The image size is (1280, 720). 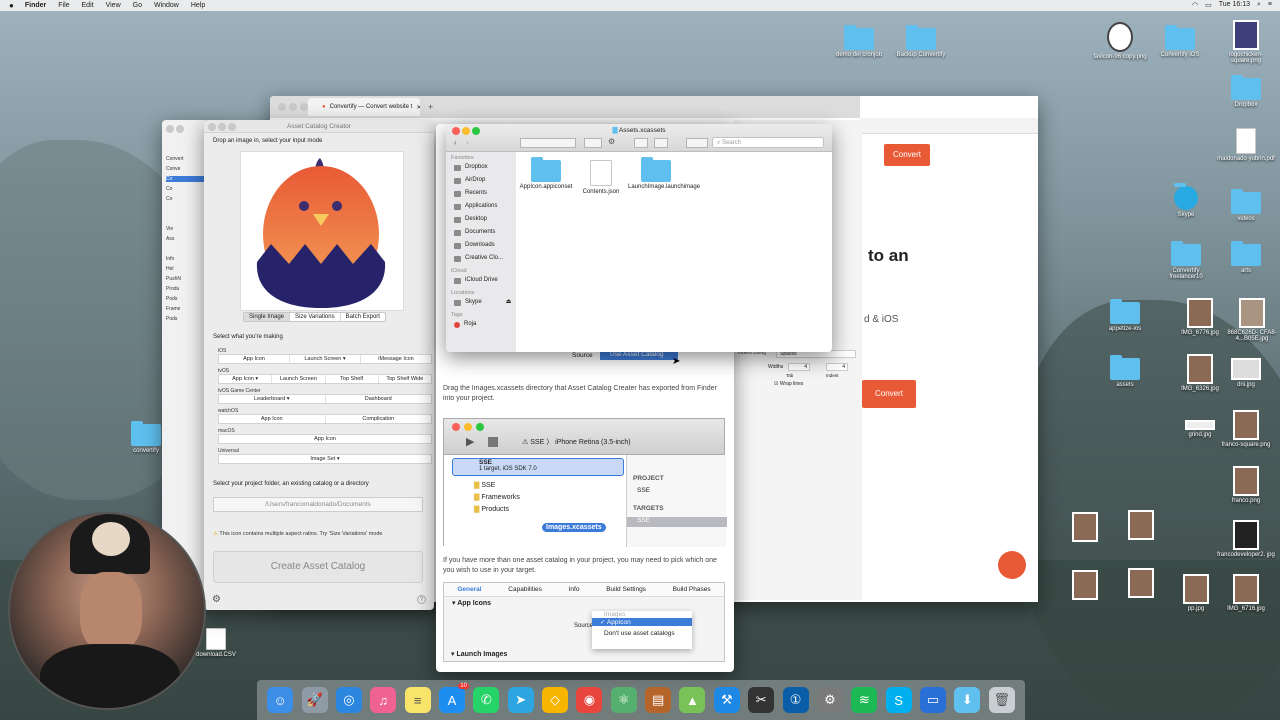 What do you see at coordinates (267, 317) in the screenshot?
I see `mode-single-image: Single Image` at bounding box center [267, 317].